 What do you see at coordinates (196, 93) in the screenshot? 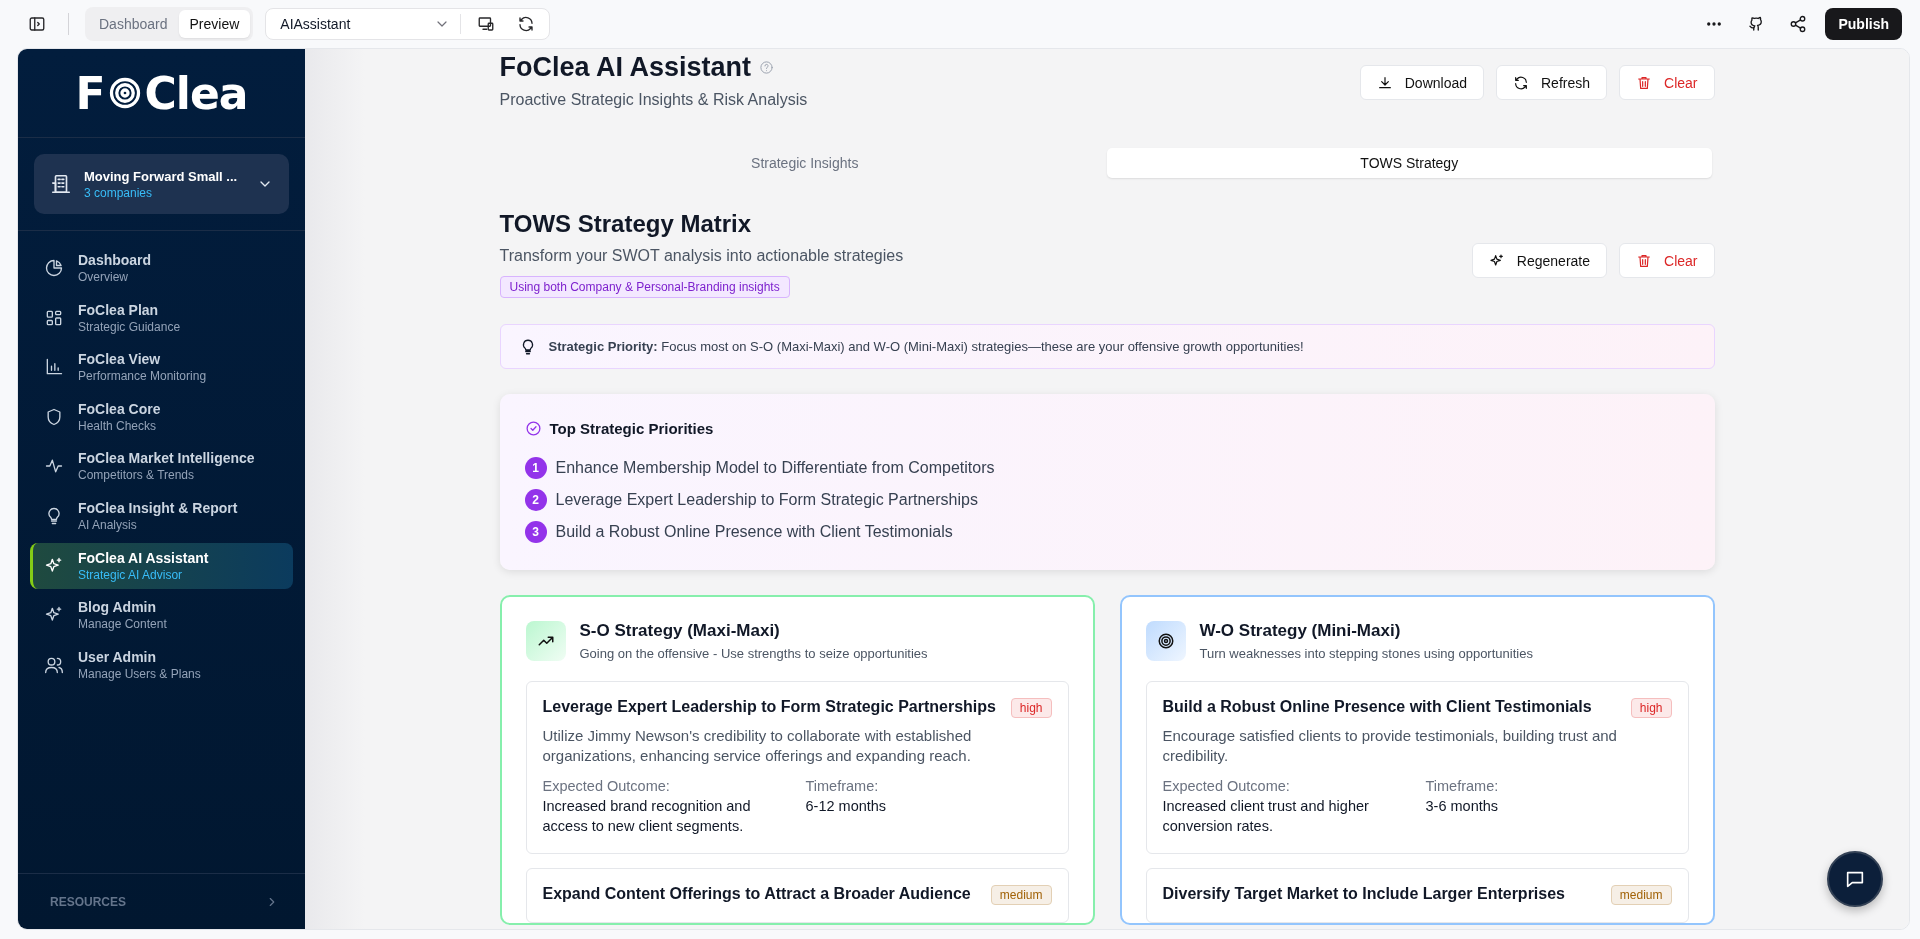
I see `logo-text: Clea` at bounding box center [196, 93].